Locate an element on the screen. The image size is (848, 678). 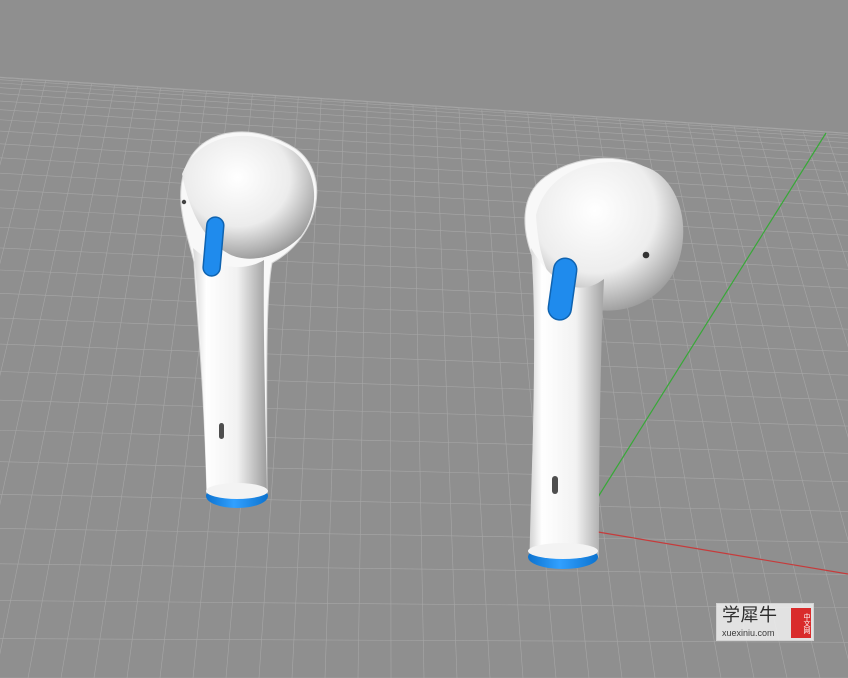
watermark-domain: xuexiniu.com is located at coordinates (748, 633).